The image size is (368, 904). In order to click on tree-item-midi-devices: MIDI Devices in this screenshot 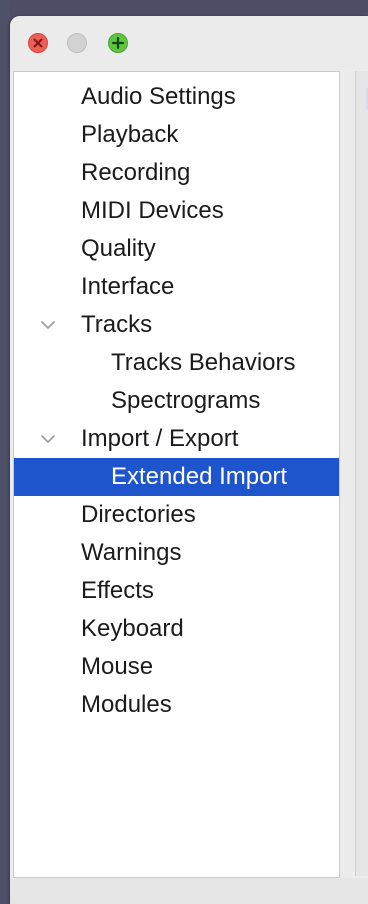, I will do `click(176, 211)`.